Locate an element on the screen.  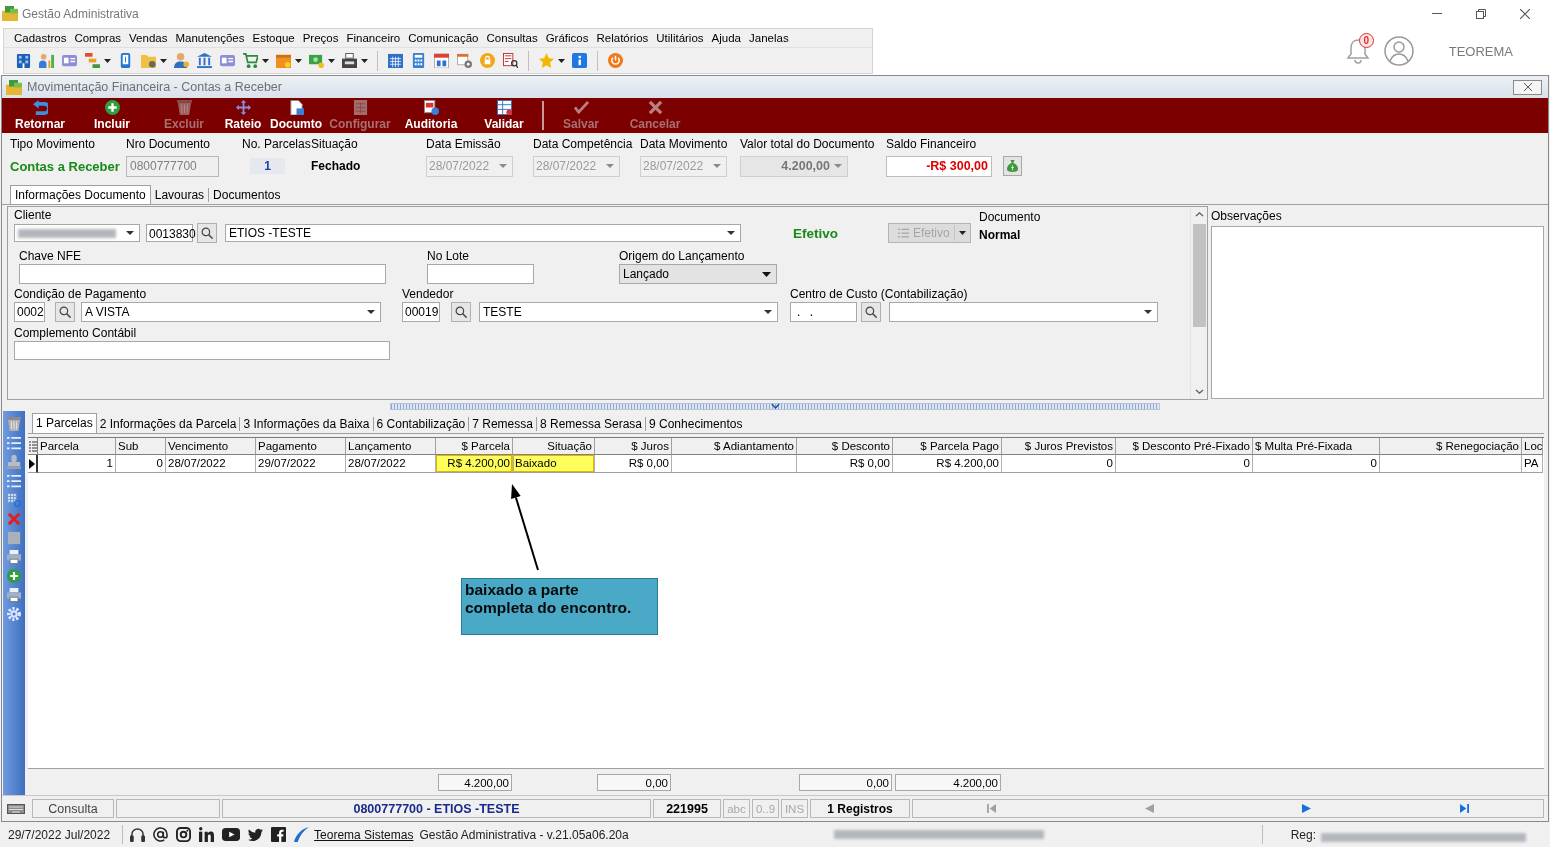
toolbar-button: Incluir is located at coordinates (112, 115).